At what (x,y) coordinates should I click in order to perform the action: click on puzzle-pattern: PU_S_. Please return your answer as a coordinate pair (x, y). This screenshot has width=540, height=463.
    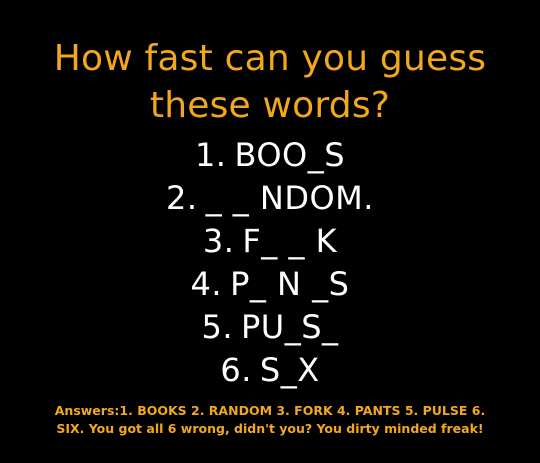
    Looking at the image, I should click on (290, 327).